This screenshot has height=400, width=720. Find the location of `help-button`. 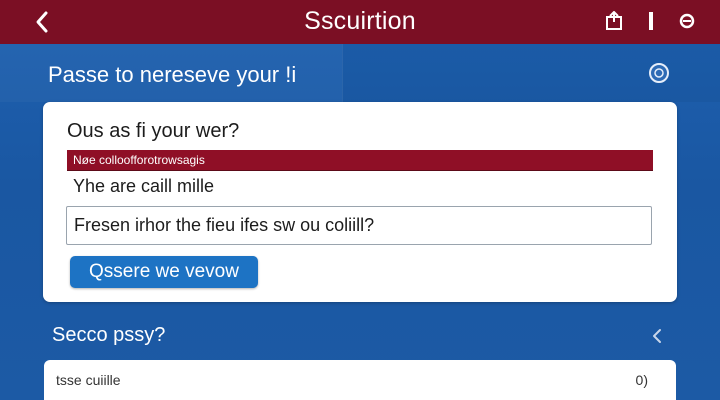

help-button is located at coordinates (659, 73).